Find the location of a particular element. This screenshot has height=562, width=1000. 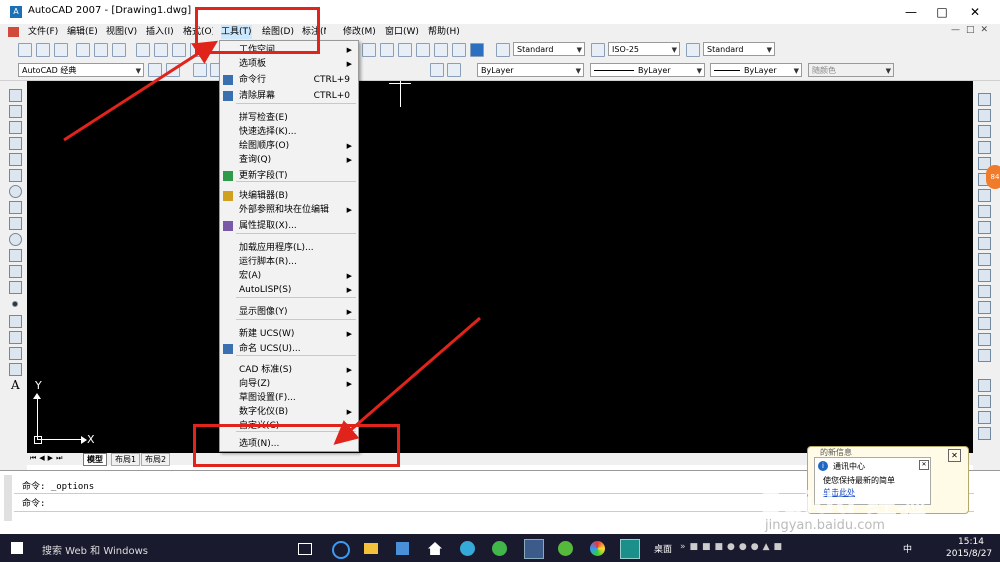

watermark-url: jingyan.baidu.com is located at coordinates (825, 525).